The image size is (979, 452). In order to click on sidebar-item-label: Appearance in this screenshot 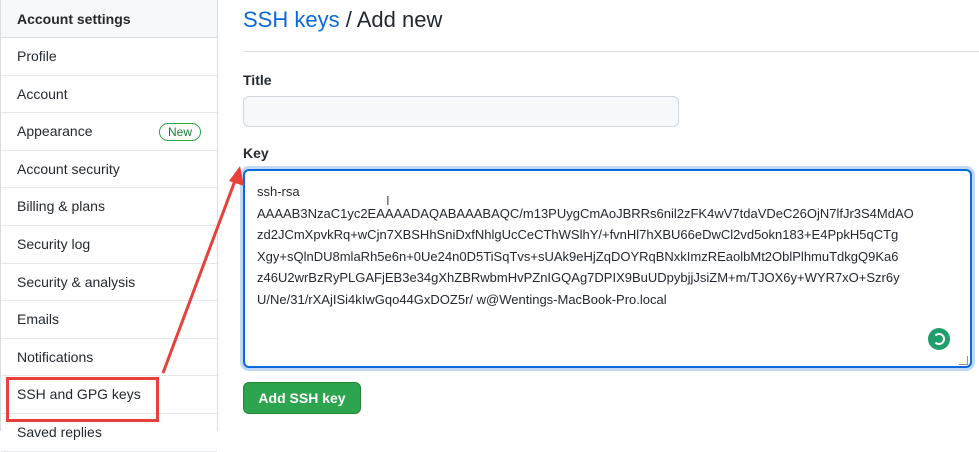, I will do `click(55, 131)`.